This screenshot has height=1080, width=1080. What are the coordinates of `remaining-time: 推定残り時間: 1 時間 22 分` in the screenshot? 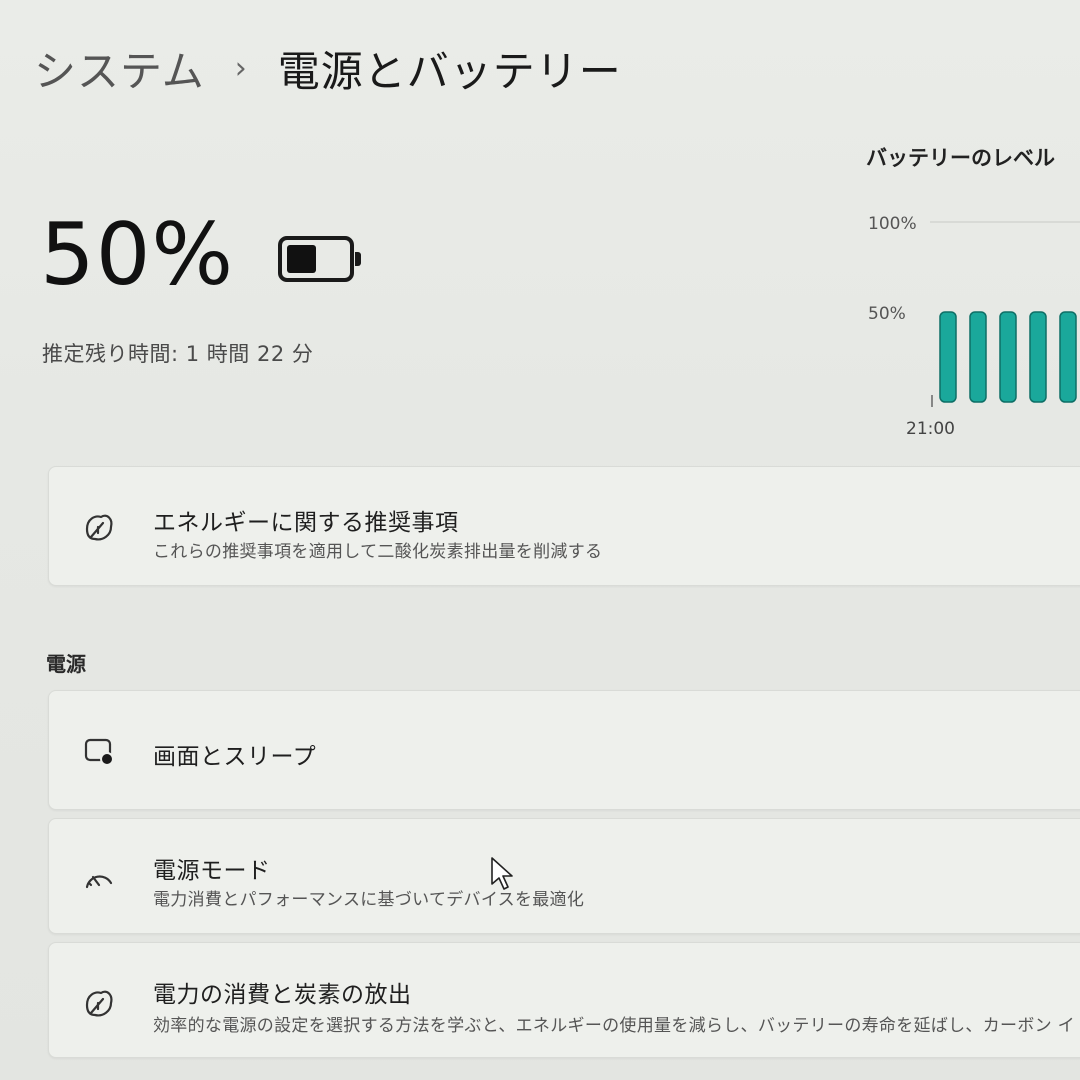 It's located at (178, 354).